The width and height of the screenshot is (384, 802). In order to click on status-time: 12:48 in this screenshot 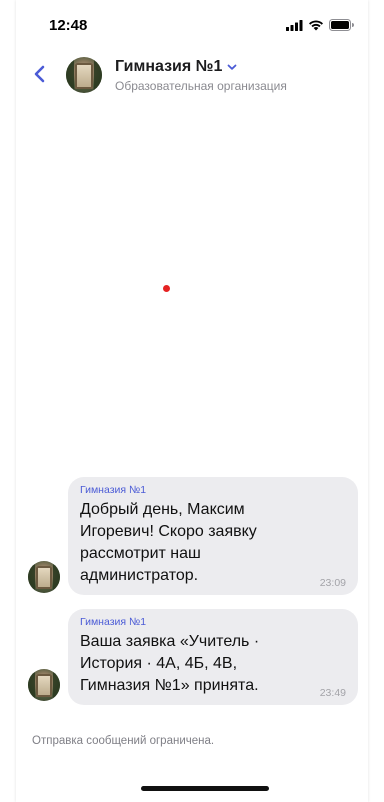, I will do `click(68, 25)`.